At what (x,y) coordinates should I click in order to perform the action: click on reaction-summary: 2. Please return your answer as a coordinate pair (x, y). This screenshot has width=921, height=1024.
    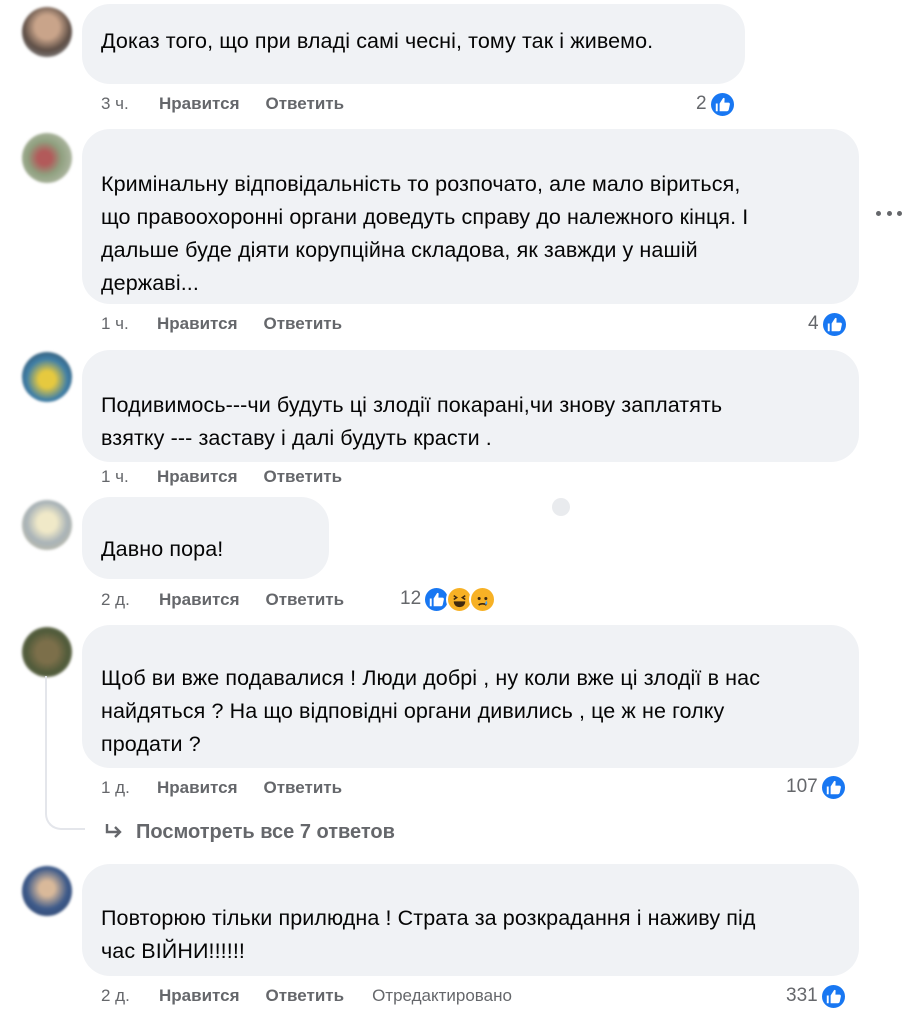
    Looking at the image, I should click on (716, 104).